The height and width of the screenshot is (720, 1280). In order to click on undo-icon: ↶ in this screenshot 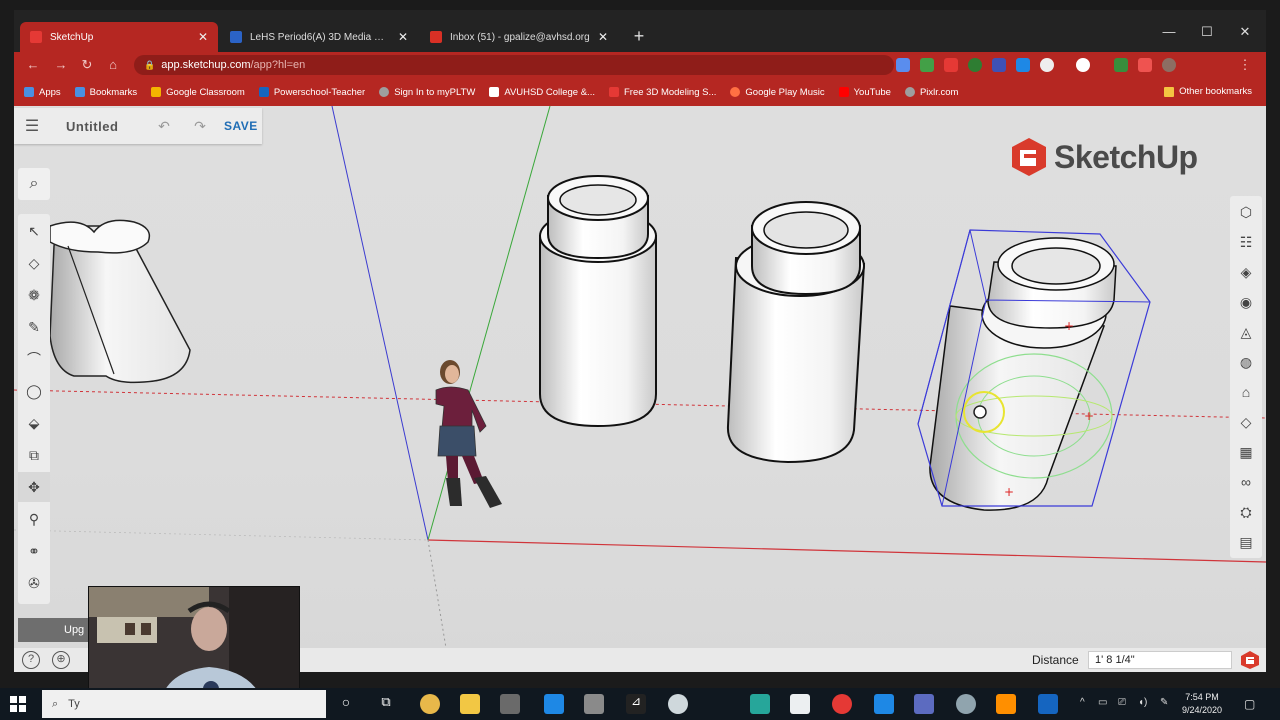, I will do `click(164, 126)`.